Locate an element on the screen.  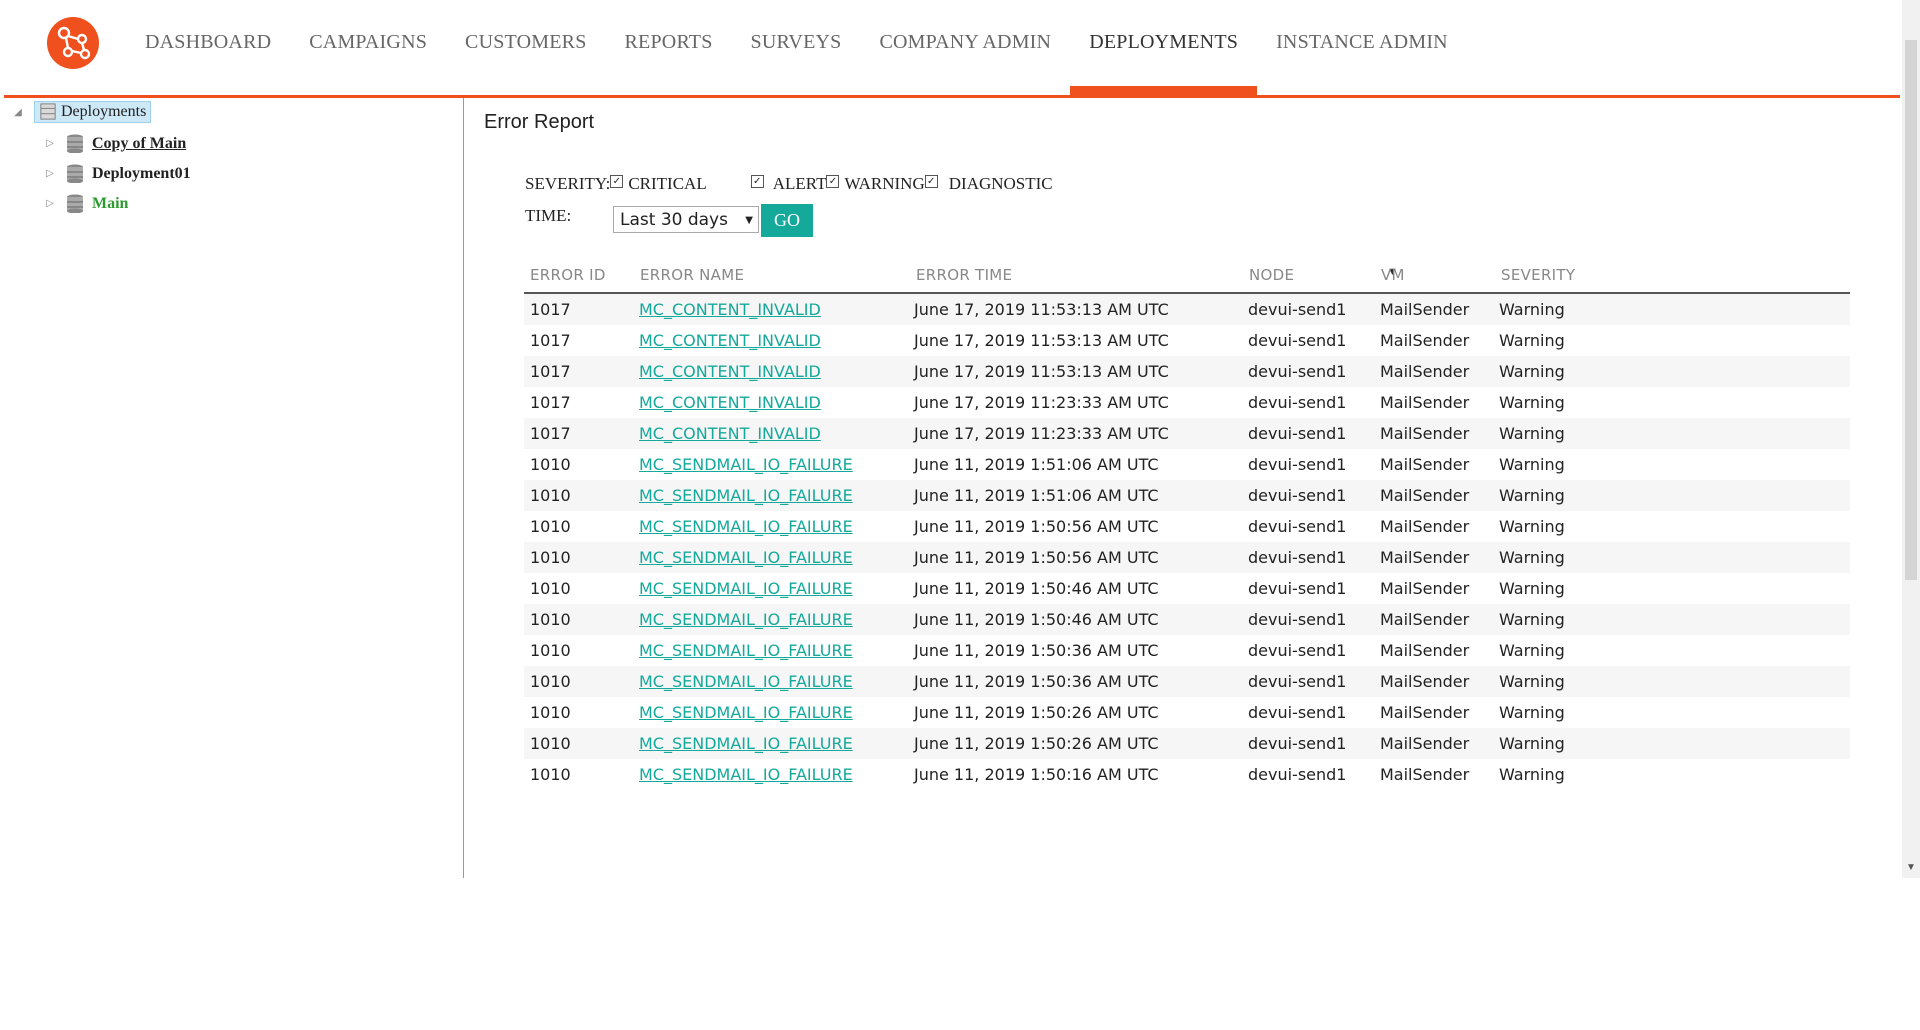
tree-node-label: Main is located at coordinates (110, 204).